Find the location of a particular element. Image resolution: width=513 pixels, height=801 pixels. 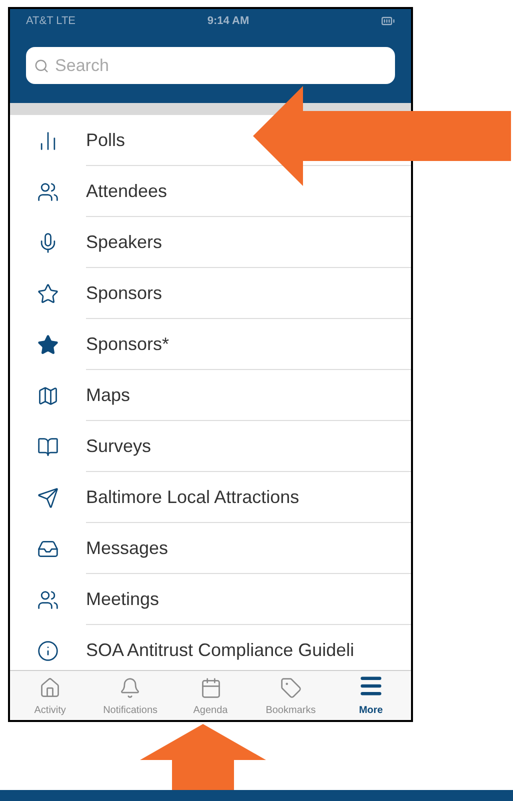

up-arrow-icon is located at coordinates (203, 757).